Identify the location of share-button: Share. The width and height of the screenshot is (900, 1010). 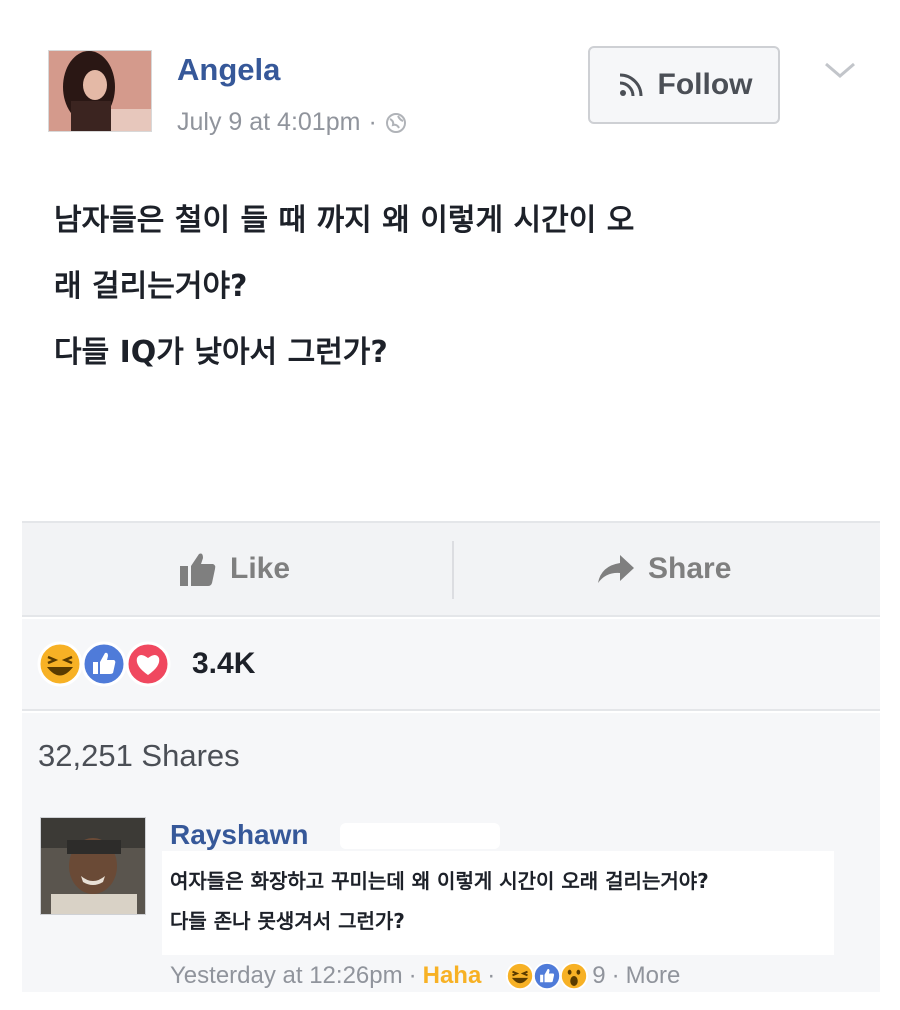
(663, 569).